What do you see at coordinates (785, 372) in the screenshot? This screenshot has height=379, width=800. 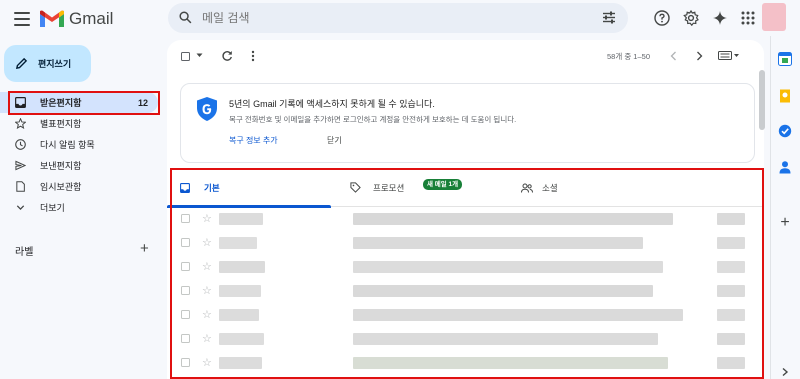 I see `expand-side-panel-icon` at bounding box center [785, 372].